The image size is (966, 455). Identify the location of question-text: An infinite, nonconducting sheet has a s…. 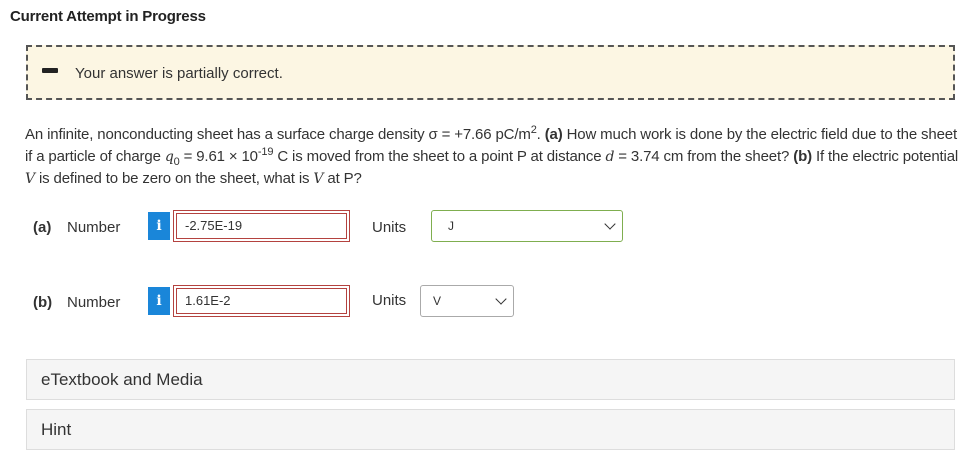
(492, 156).